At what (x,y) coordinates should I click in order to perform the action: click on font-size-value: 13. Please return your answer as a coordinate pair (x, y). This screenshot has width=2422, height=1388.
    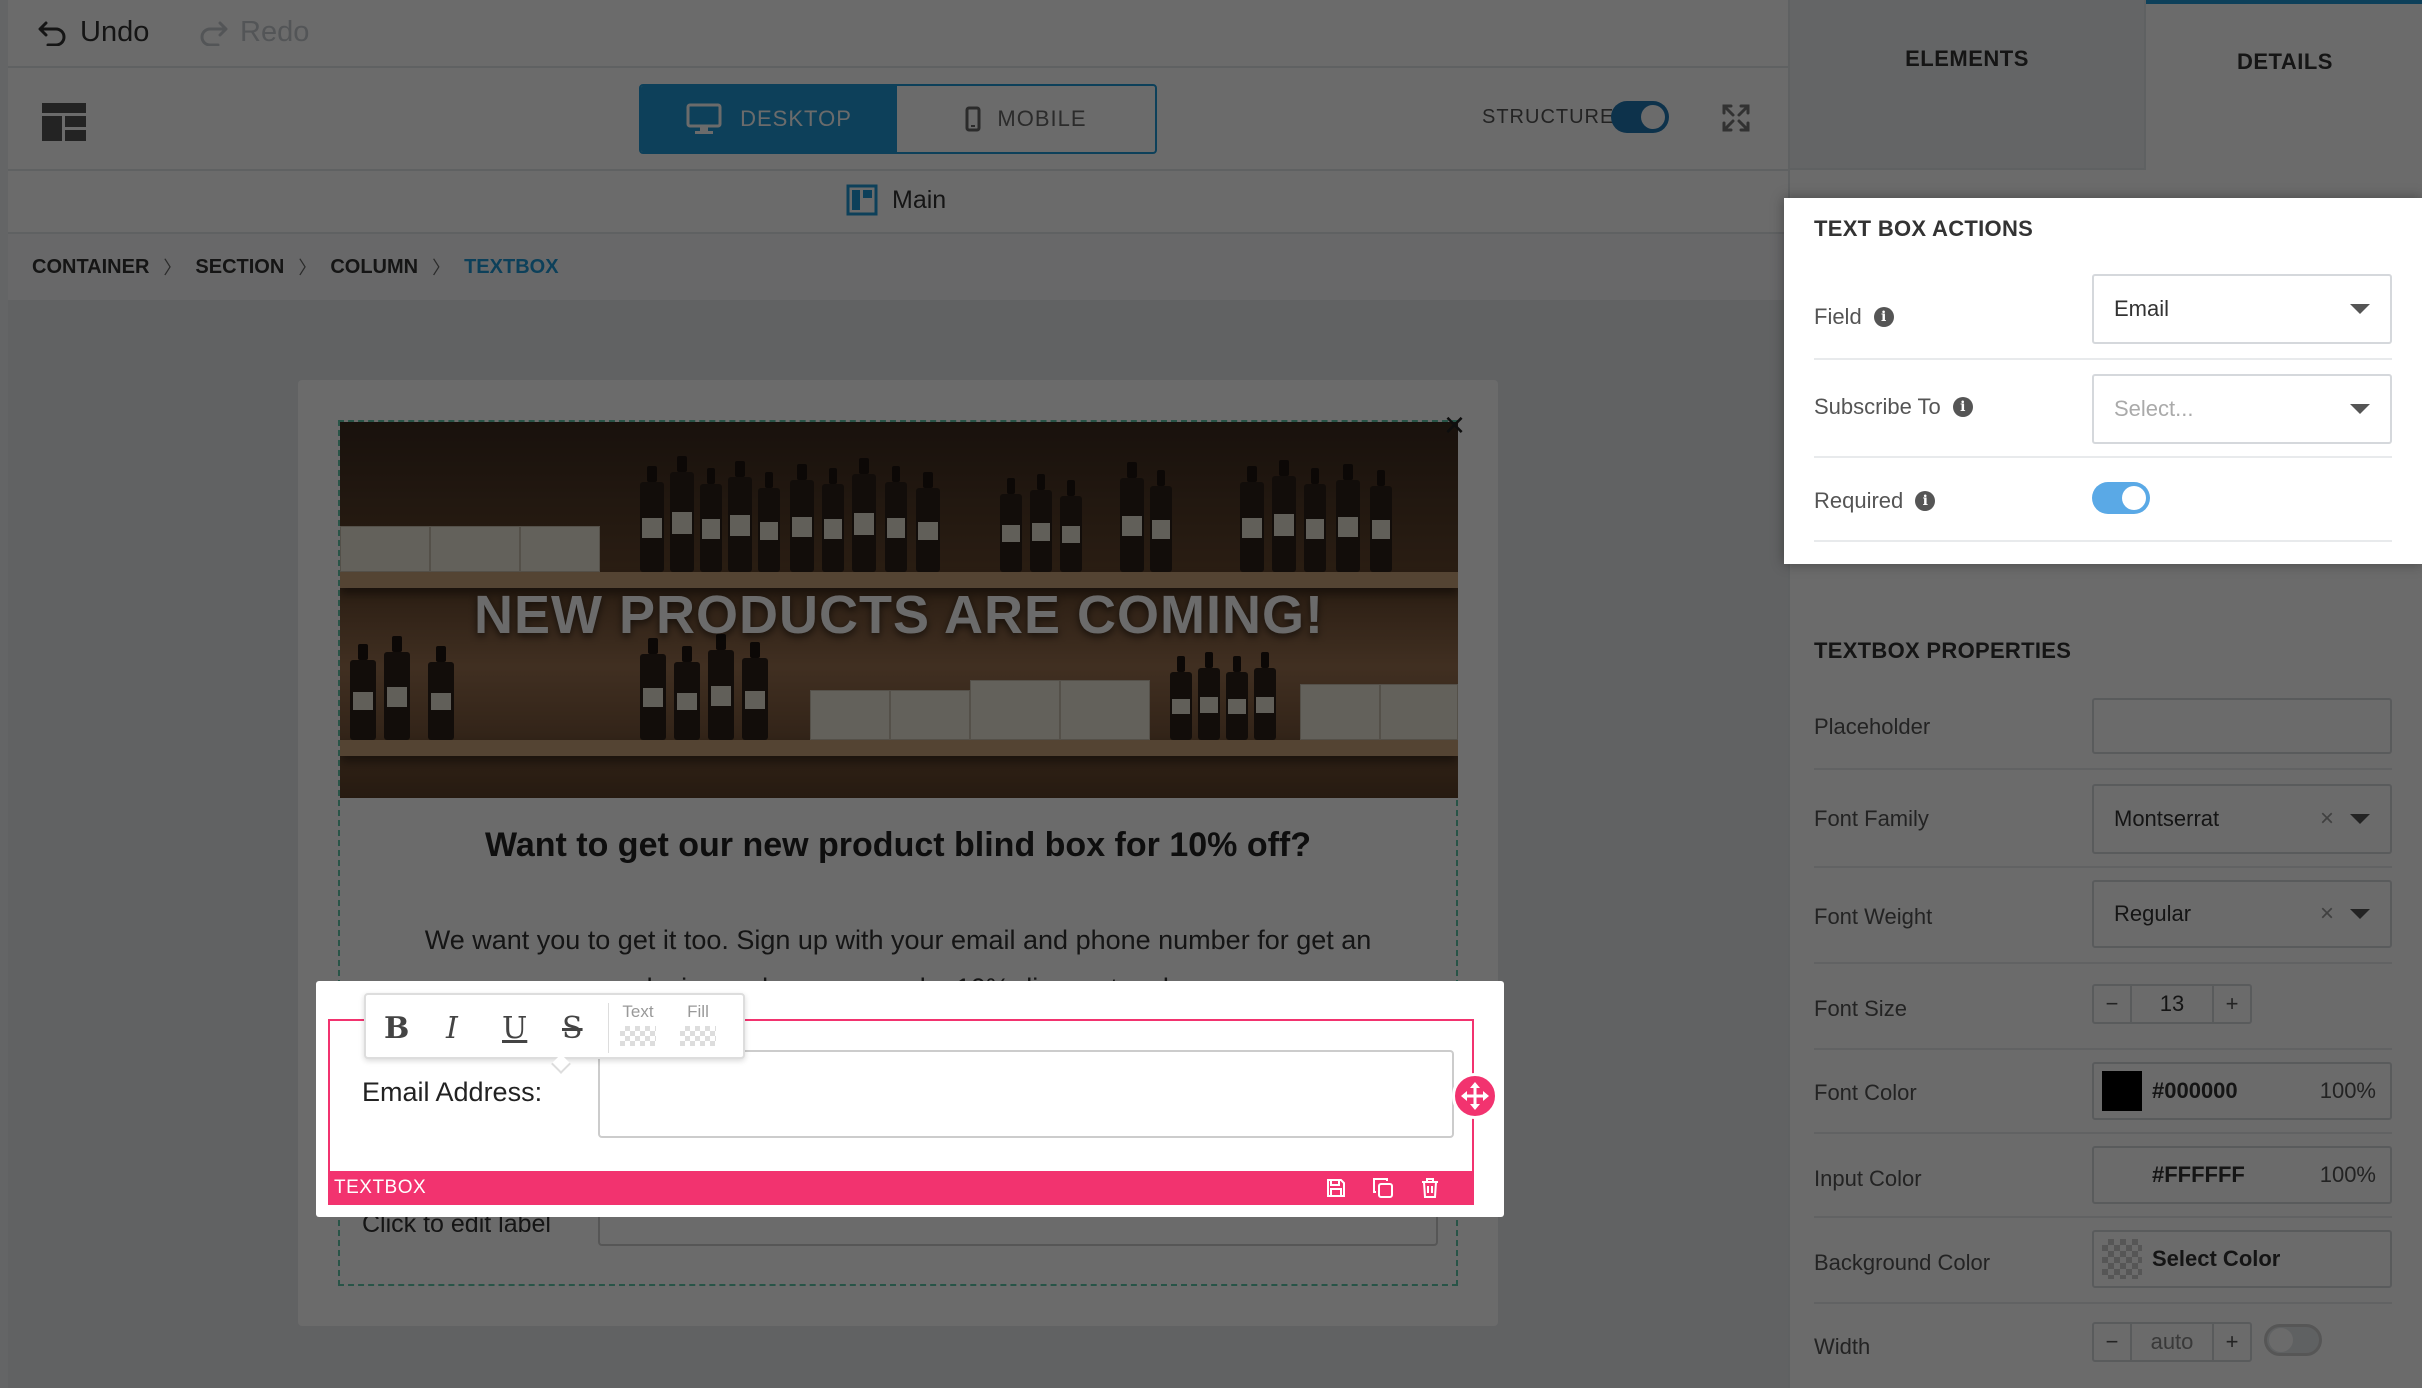
    Looking at the image, I should click on (2172, 1004).